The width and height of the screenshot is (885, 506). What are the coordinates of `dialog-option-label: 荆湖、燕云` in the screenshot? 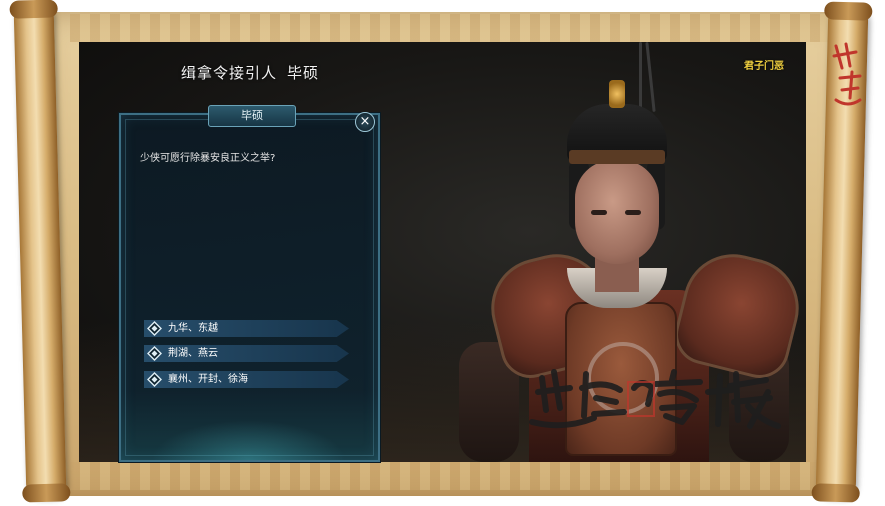 It's located at (193, 353).